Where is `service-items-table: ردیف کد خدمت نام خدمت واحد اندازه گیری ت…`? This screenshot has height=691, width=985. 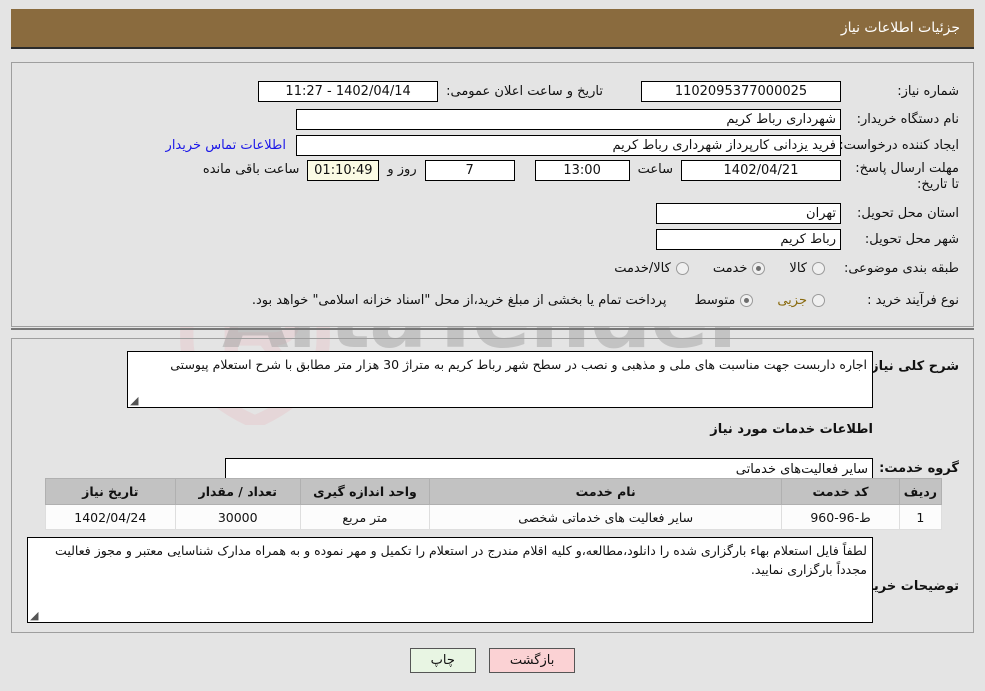 service-items-table: ردیف کد خدمت نام خدمت واحد اندازه گیری ت… is located at coordinates (494, 504).